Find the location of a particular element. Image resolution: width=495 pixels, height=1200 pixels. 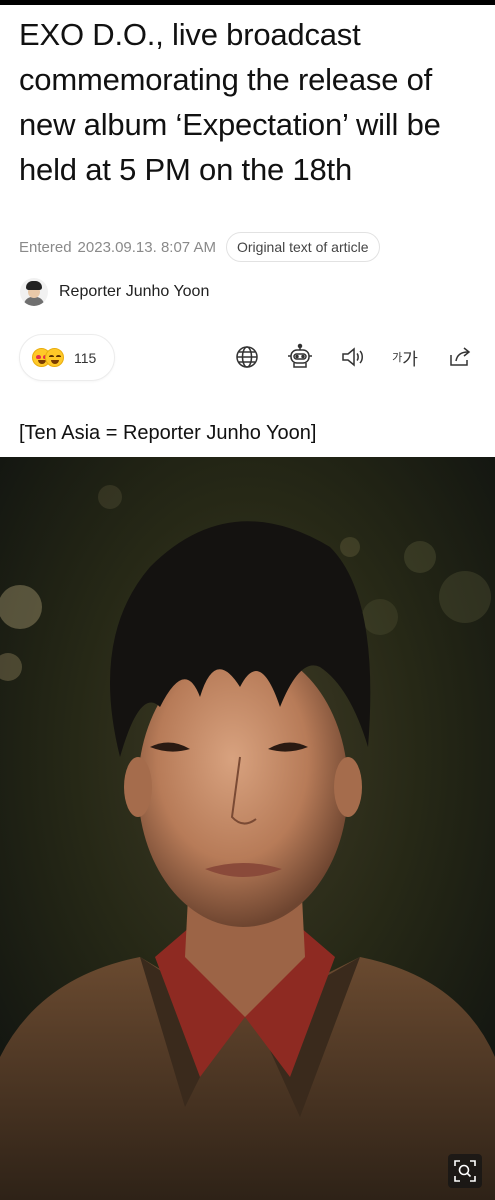

zoom-button is located at coordinates (465, 1171).